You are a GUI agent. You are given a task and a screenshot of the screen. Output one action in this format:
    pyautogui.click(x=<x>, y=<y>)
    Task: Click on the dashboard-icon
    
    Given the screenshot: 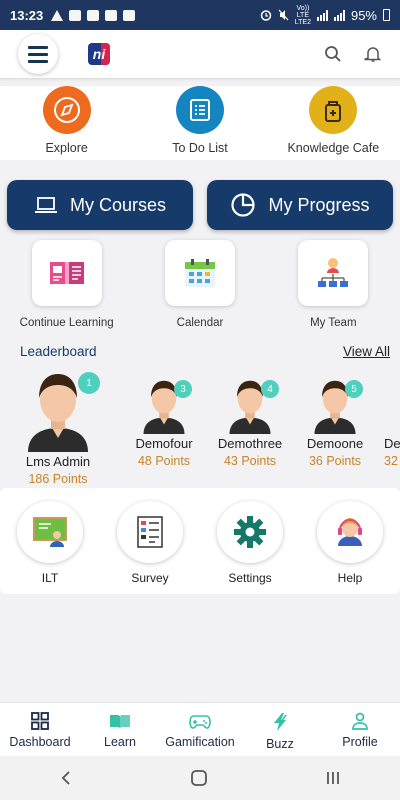 What is the action you would take?
    pyautogui.click(x=40, y=721)
    